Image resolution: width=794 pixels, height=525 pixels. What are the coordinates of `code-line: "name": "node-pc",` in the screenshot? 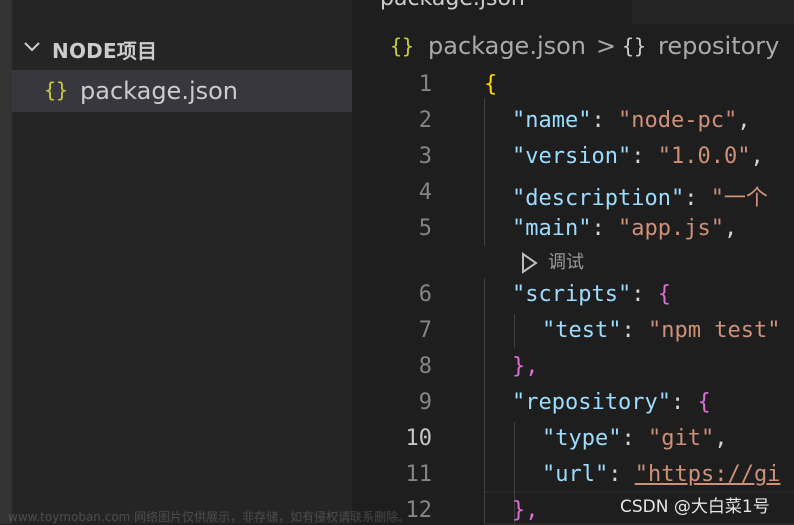 It's located at (631, 120).